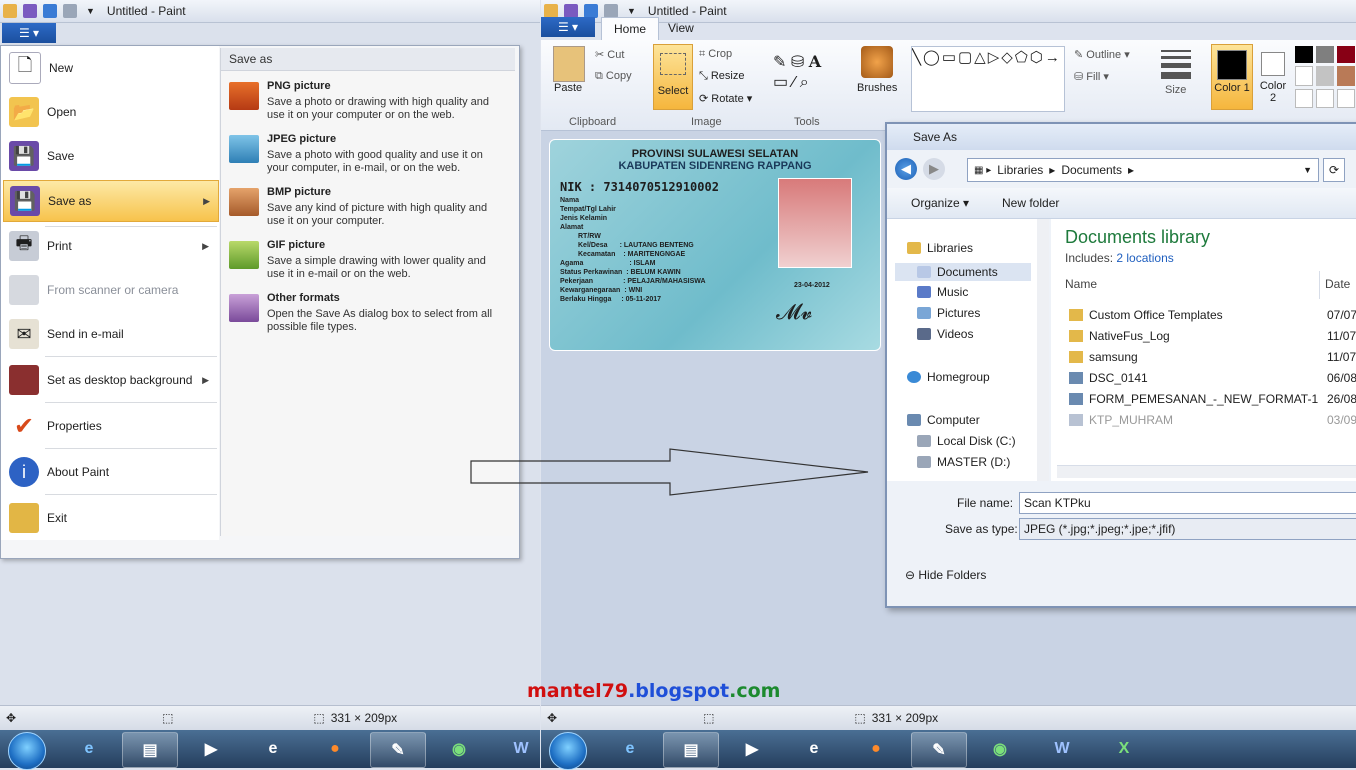 This screenshot has height=770, width=1356. Describe the element at coordinates (673, 77) in the screenshot. I see `select-button: Select` at that location.